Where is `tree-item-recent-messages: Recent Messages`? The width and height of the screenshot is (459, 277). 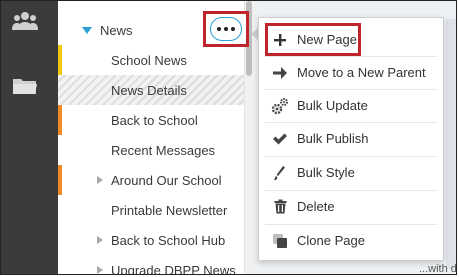 tree-item-recent-messages: Recent Messages is located at coordinates (151, 150).